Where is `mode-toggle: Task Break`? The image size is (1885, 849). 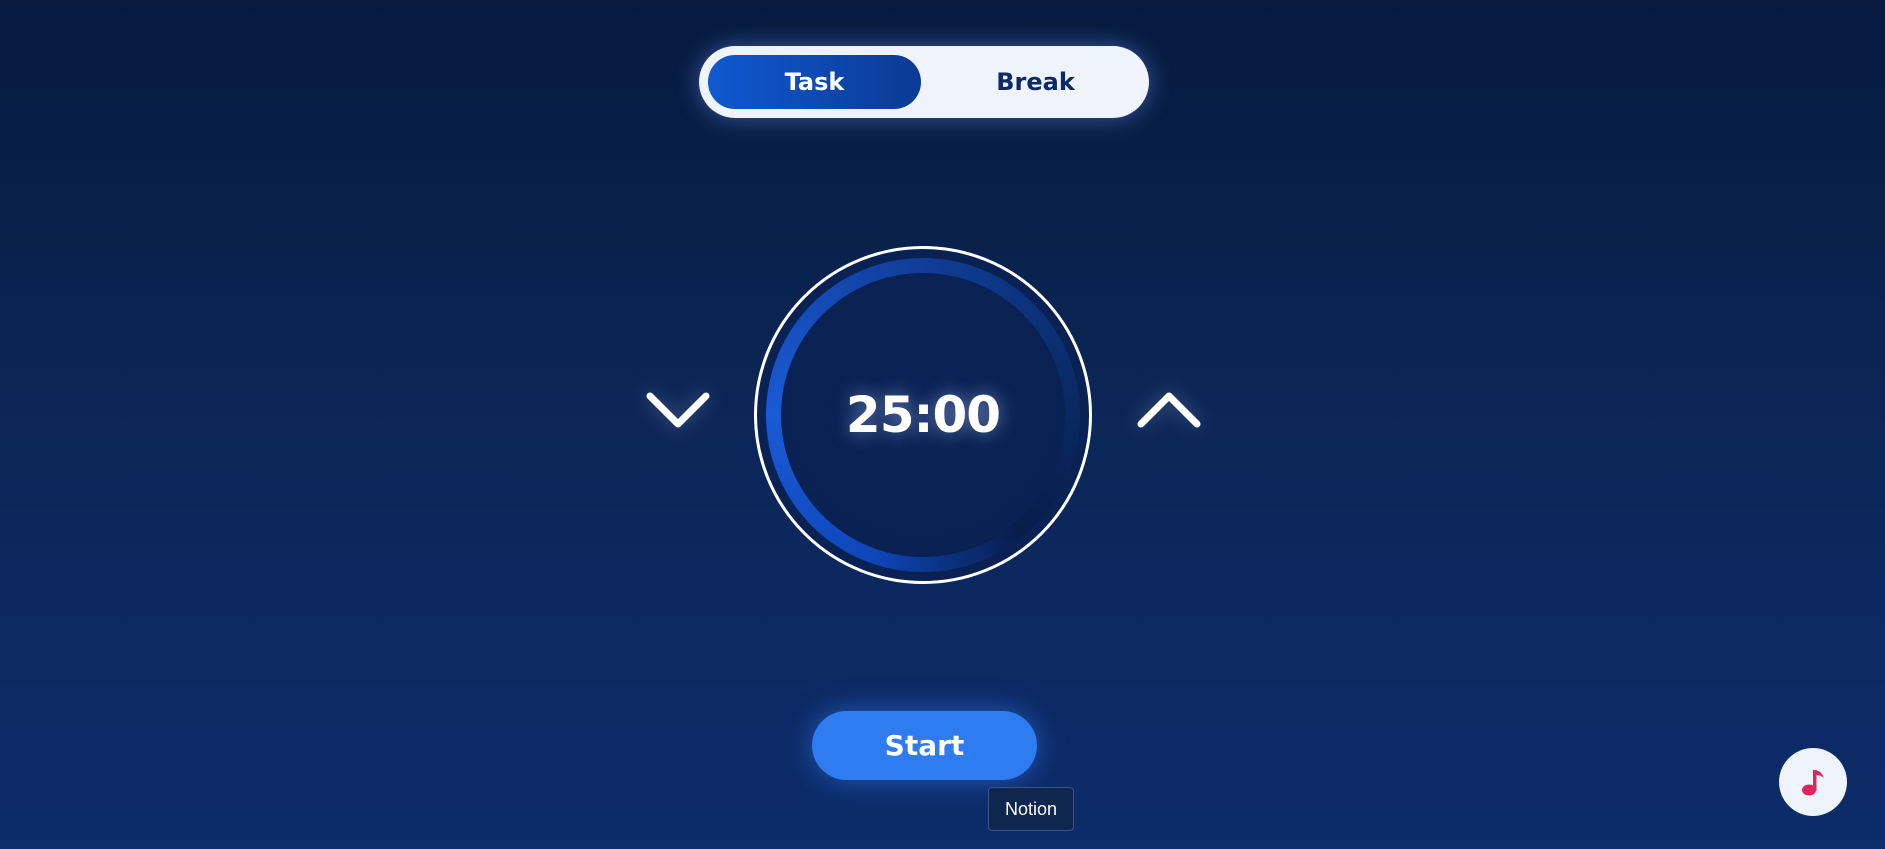
mode-toggle: Task Break is located at coordinates (924, 82).